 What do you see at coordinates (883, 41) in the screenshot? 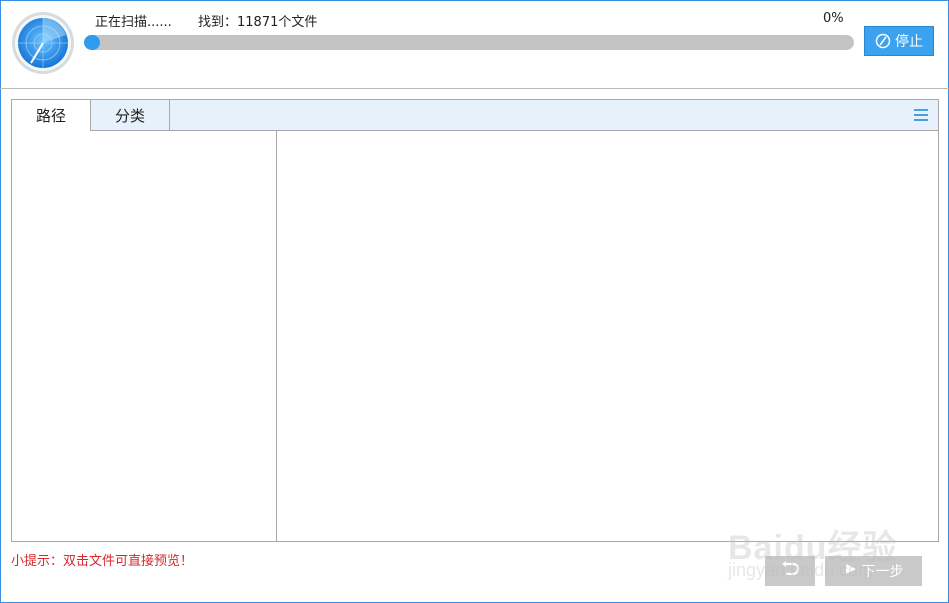
I see `stop-icon` at bounding box center [883, 41].